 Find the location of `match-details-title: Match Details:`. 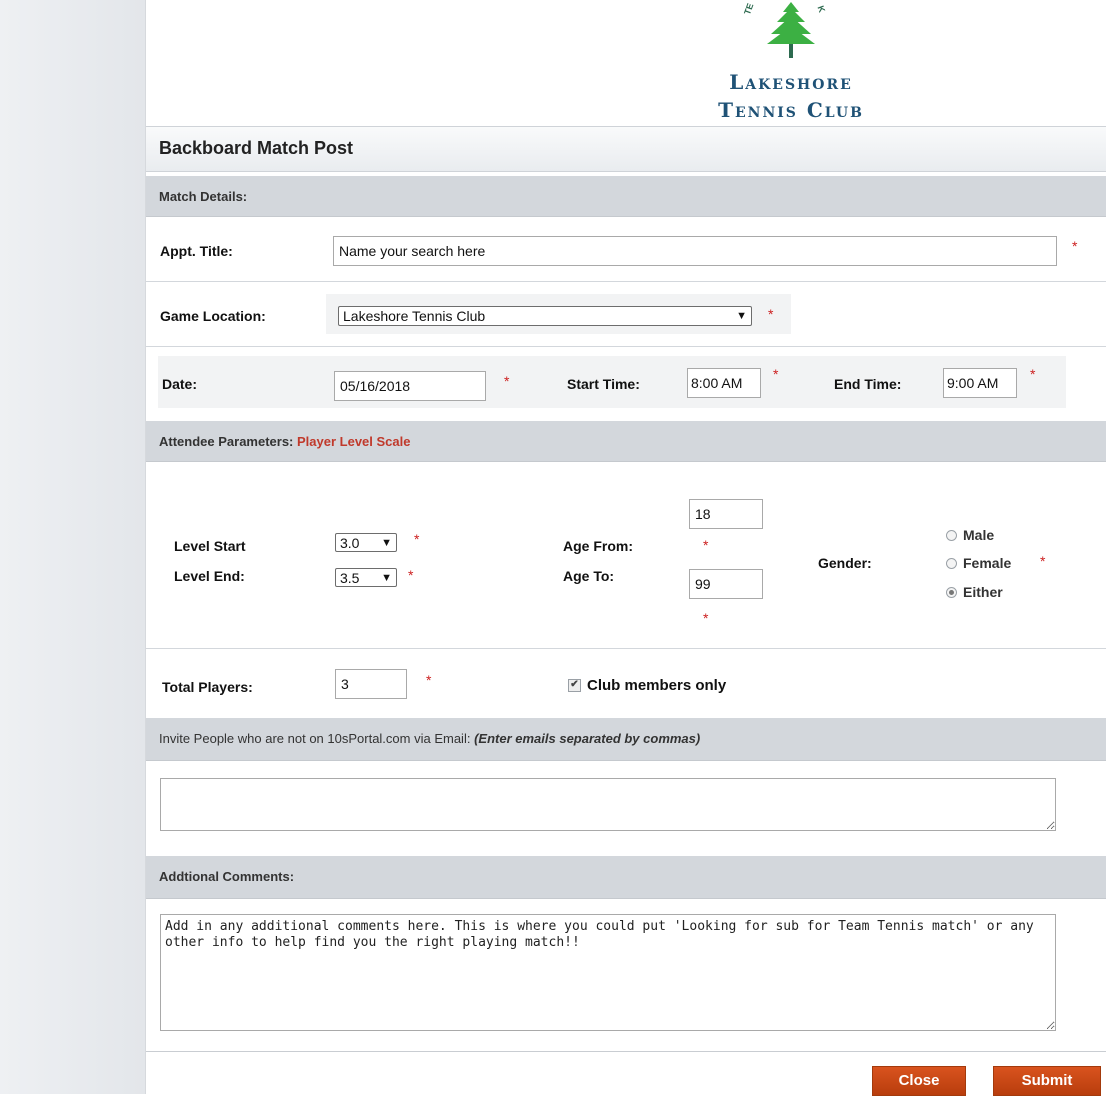

match-details-title: Match Details: is located at coordinates (203, 196).